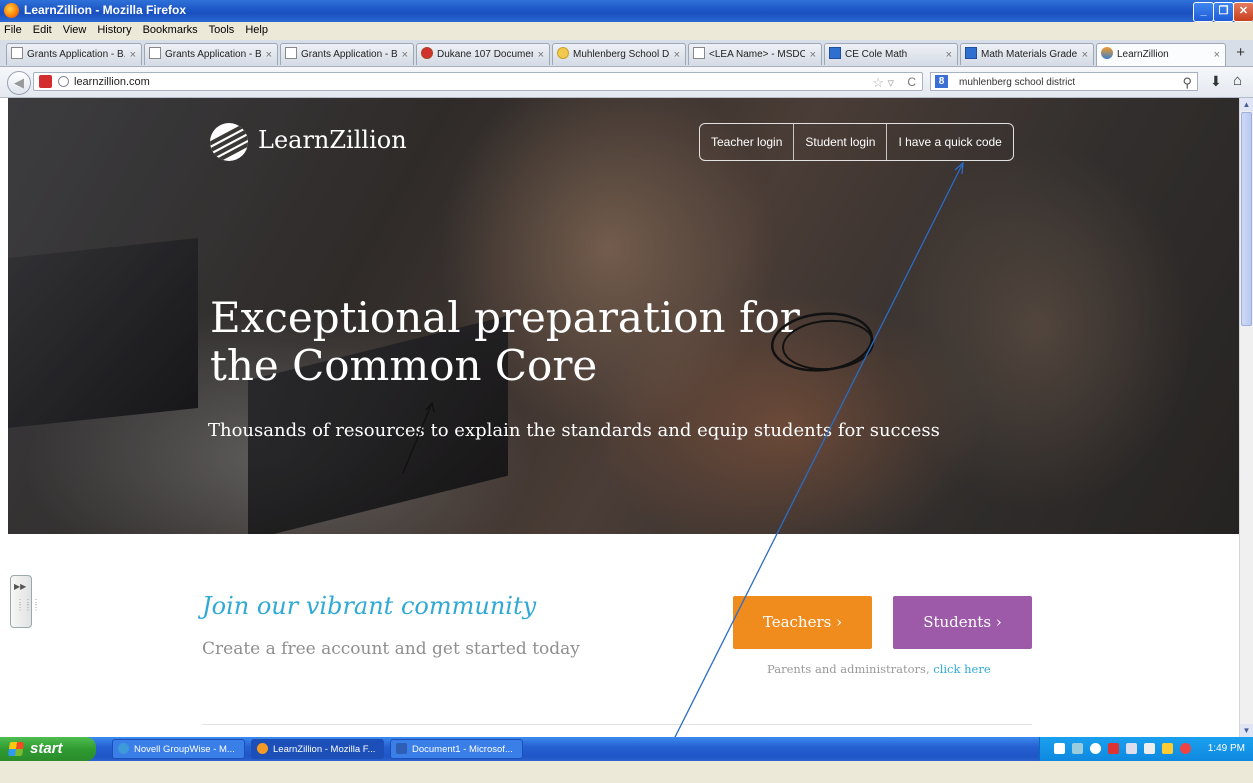  Describe the element at coordinates (1246, 730) in the screenshot. I see `scroll-down-arrow-icon: ▼` at that location.